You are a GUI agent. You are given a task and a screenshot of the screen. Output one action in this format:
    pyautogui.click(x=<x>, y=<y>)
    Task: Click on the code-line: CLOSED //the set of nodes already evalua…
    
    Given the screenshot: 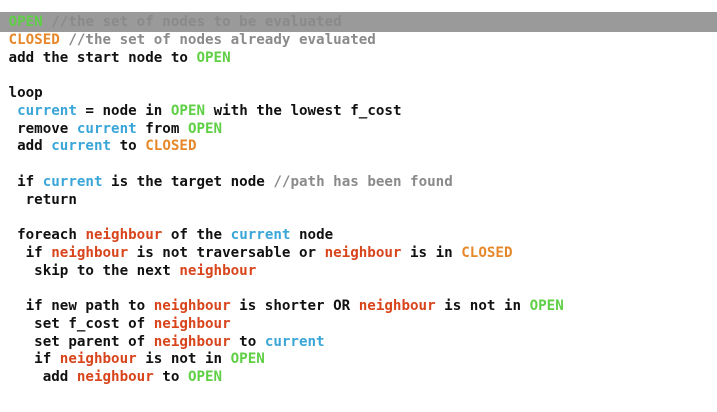 What is the action you would take?
    pyautogui.click(x=282, y=41)
    